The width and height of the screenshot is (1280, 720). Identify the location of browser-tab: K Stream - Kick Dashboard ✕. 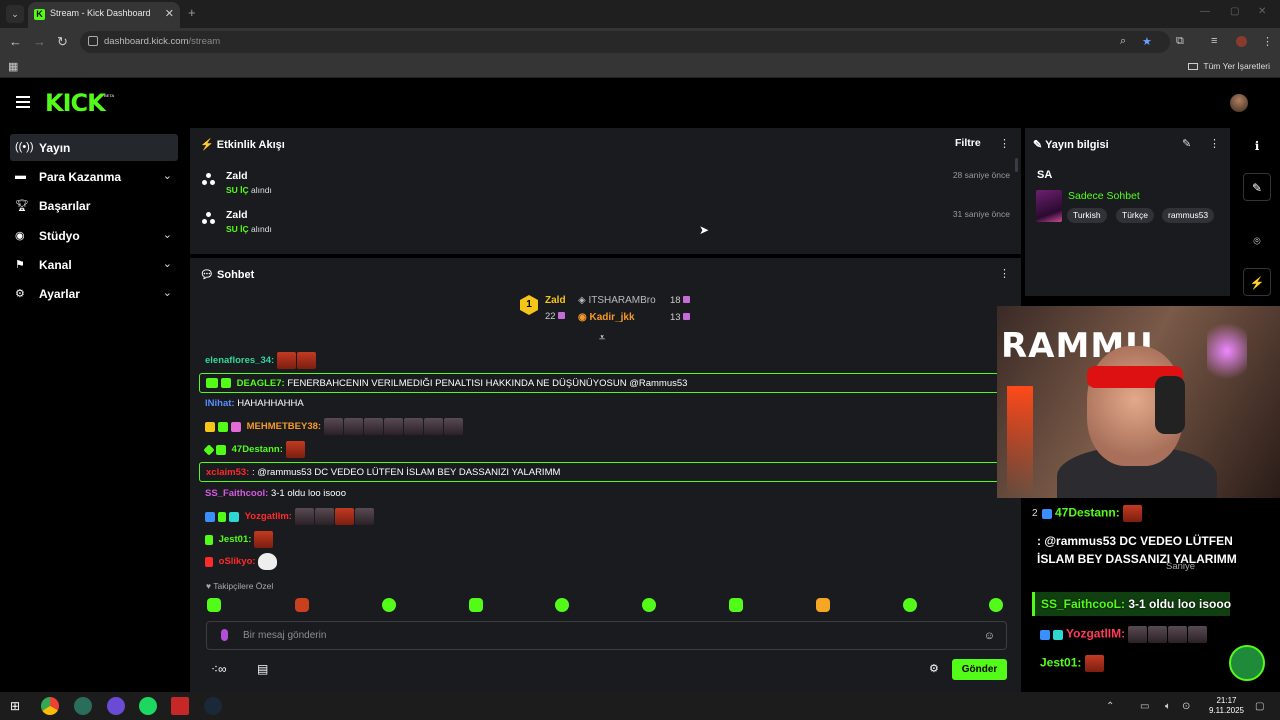
(104, 15).